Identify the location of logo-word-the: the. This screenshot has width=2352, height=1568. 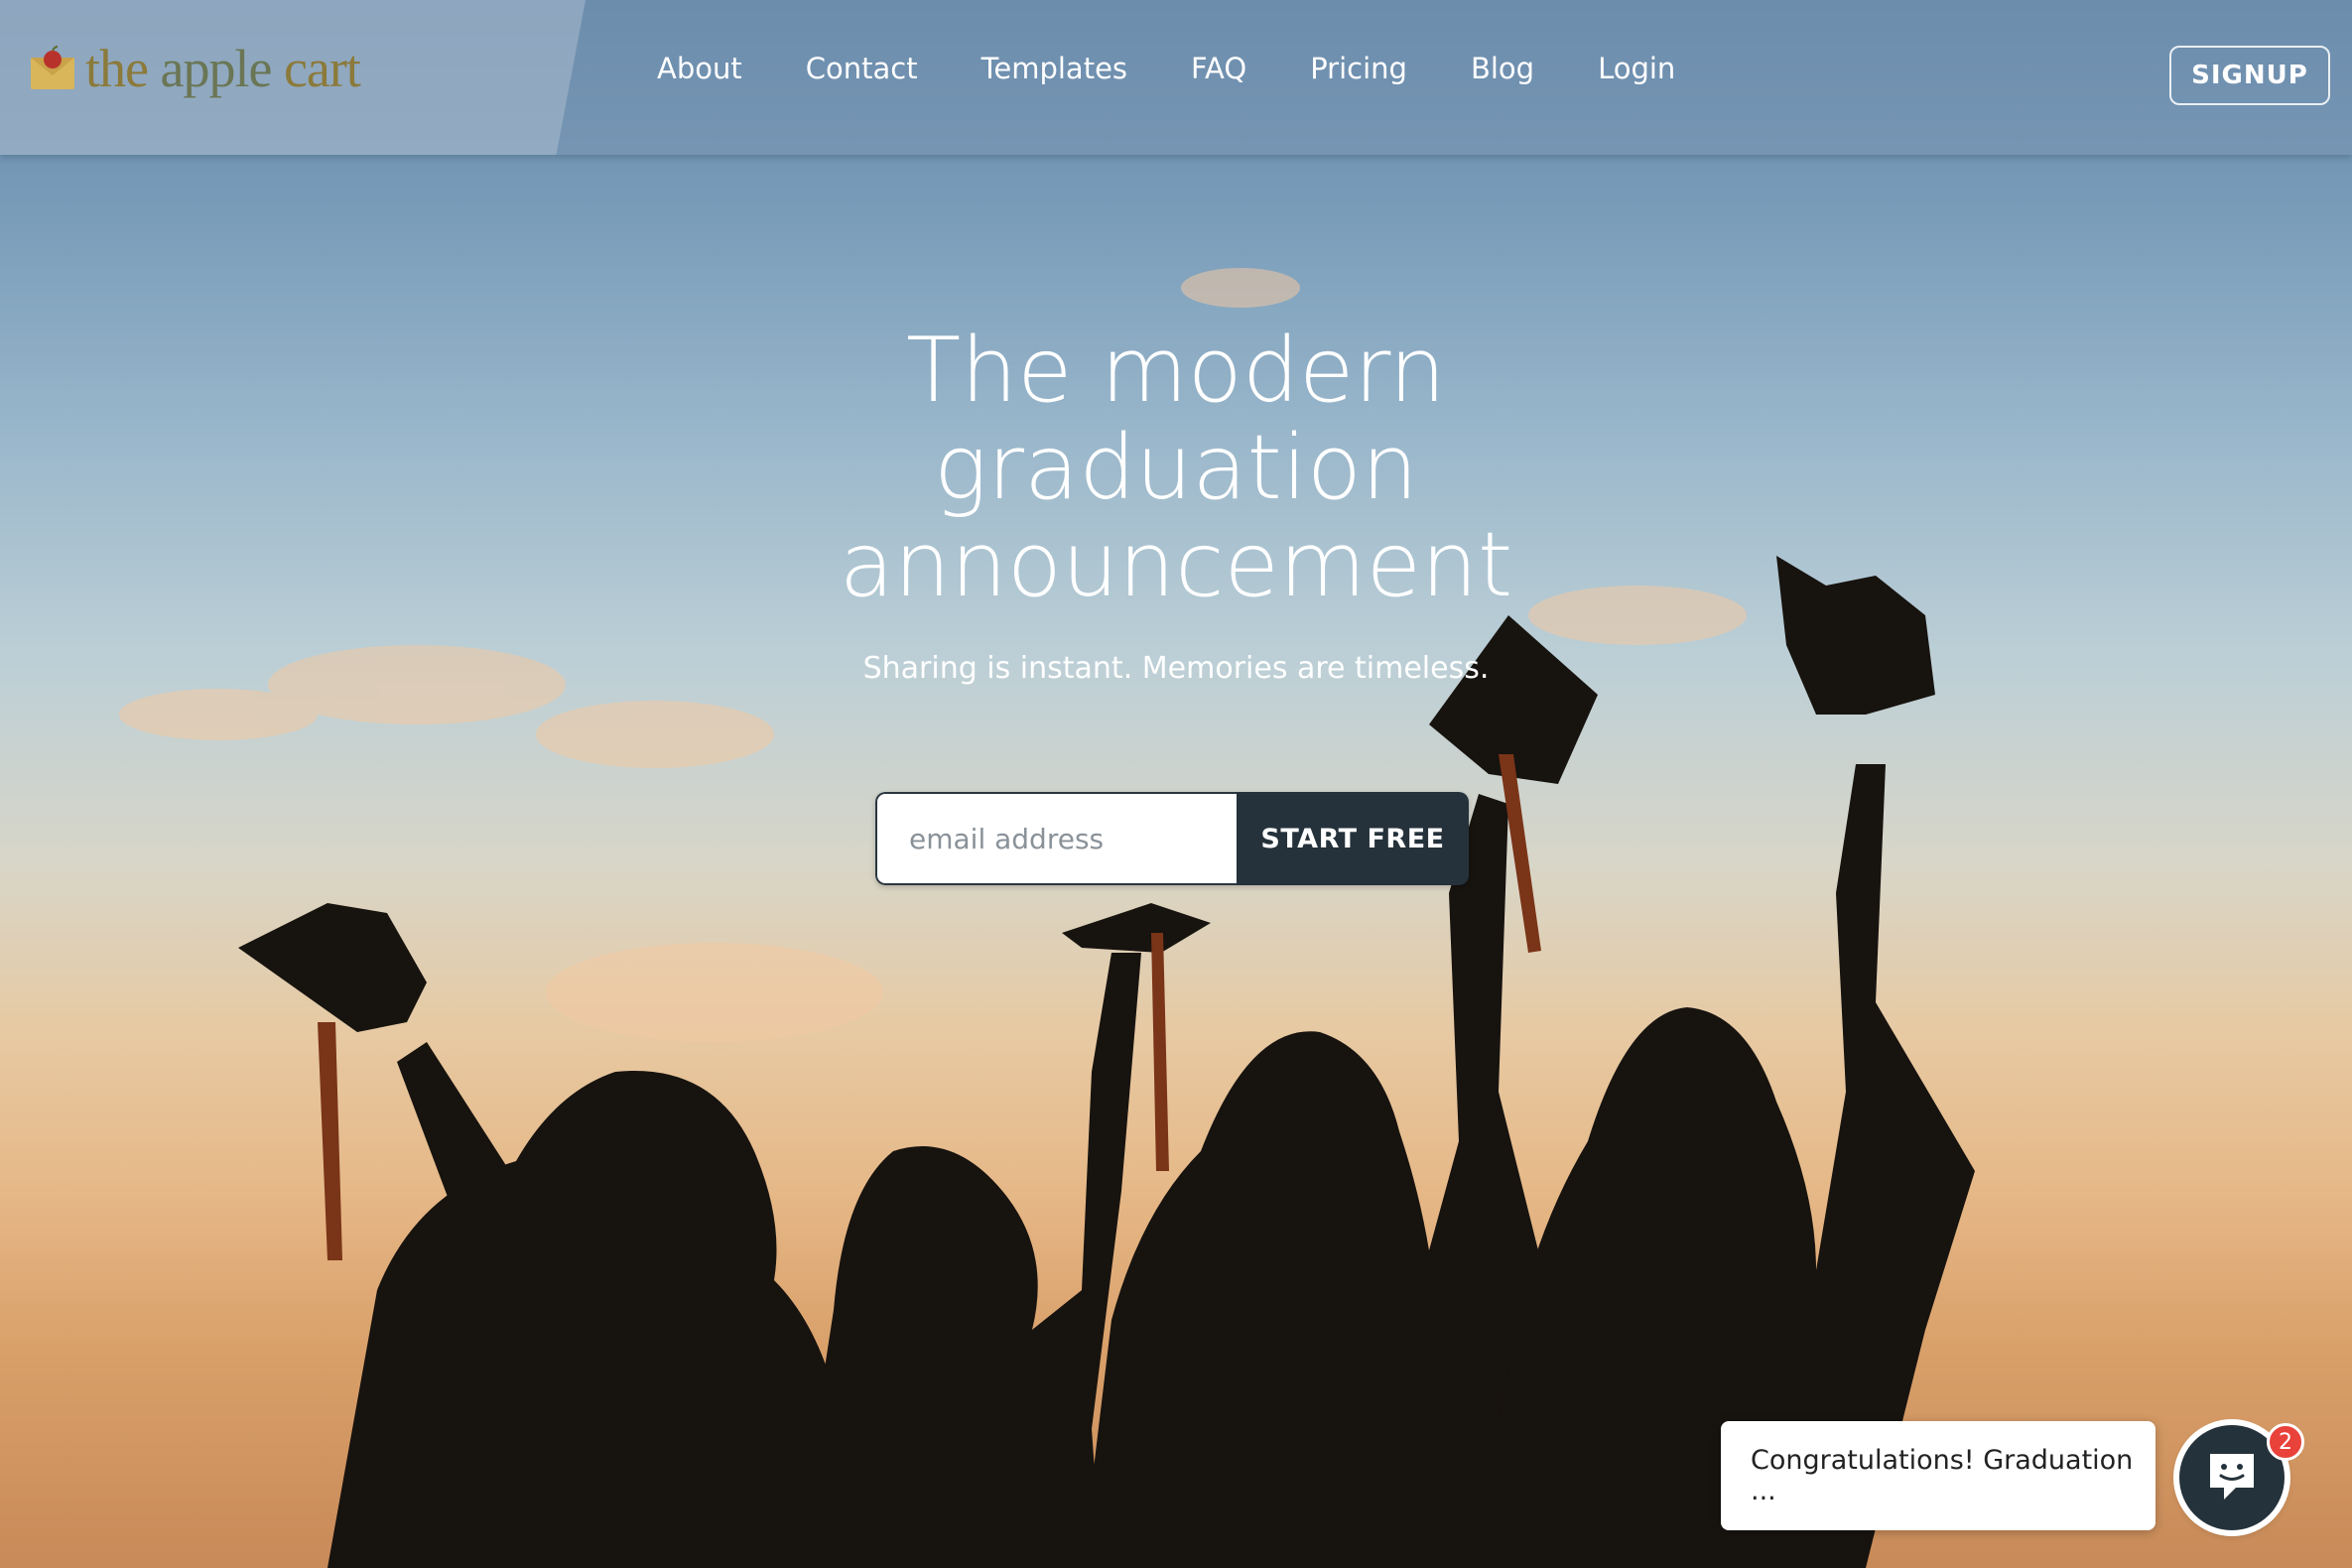
(123, 68).